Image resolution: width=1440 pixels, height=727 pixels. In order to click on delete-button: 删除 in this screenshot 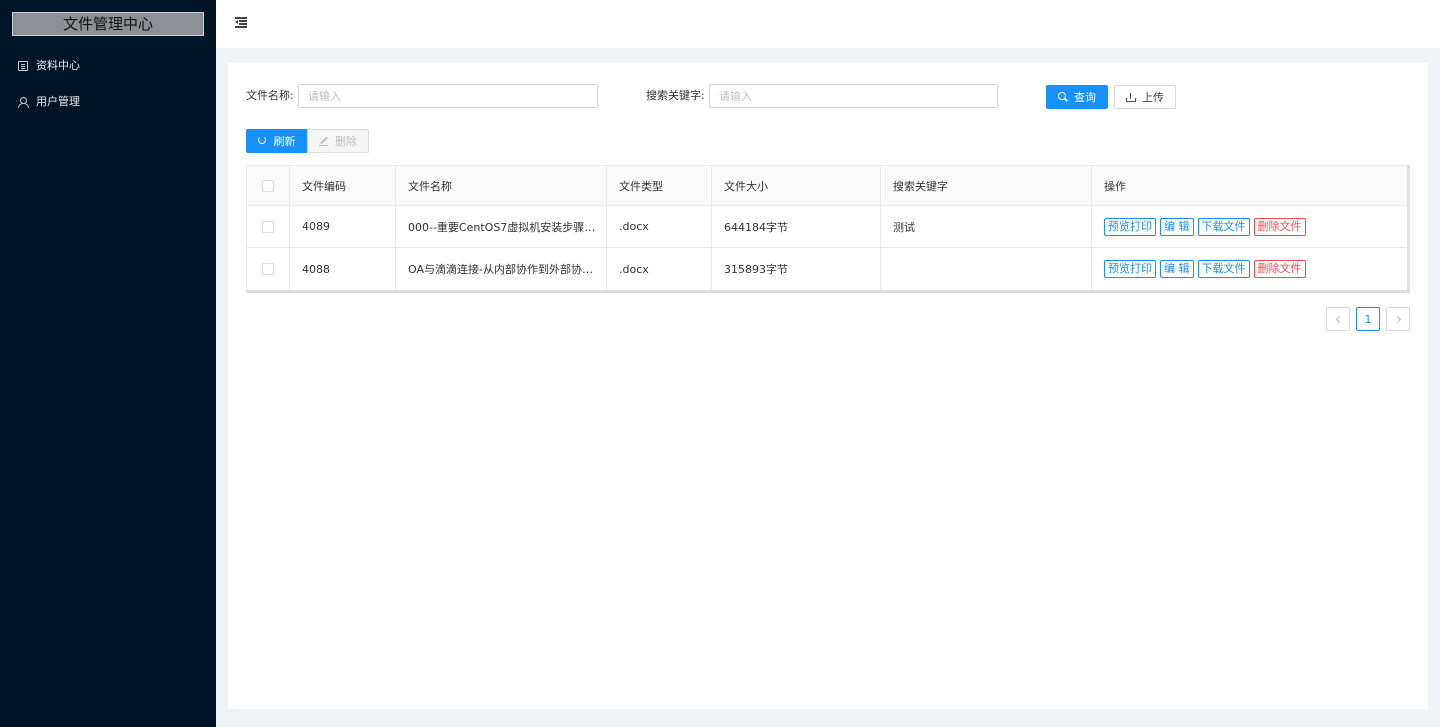, I will do `click(338, 141)`.